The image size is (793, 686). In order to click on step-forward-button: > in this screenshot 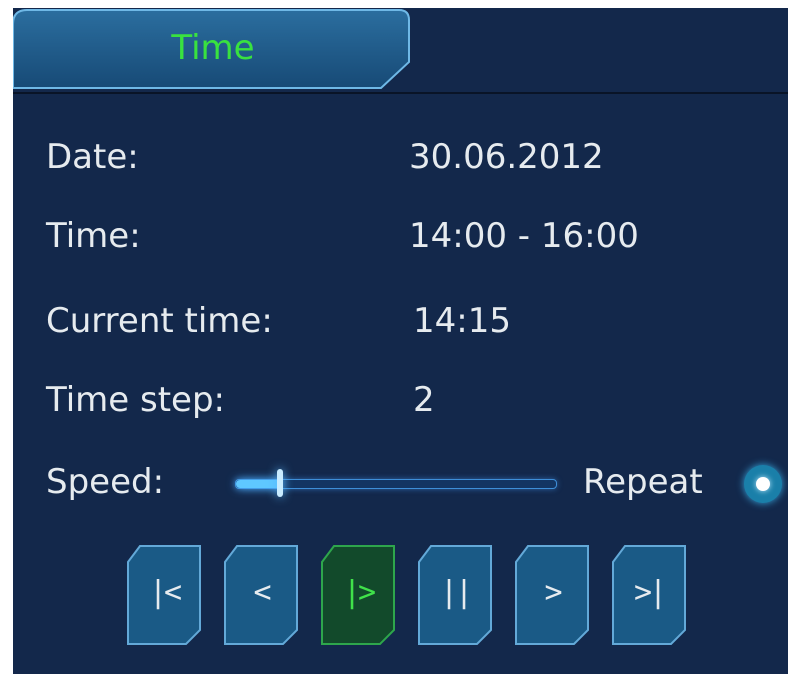, I will do `click(552, 595)`.